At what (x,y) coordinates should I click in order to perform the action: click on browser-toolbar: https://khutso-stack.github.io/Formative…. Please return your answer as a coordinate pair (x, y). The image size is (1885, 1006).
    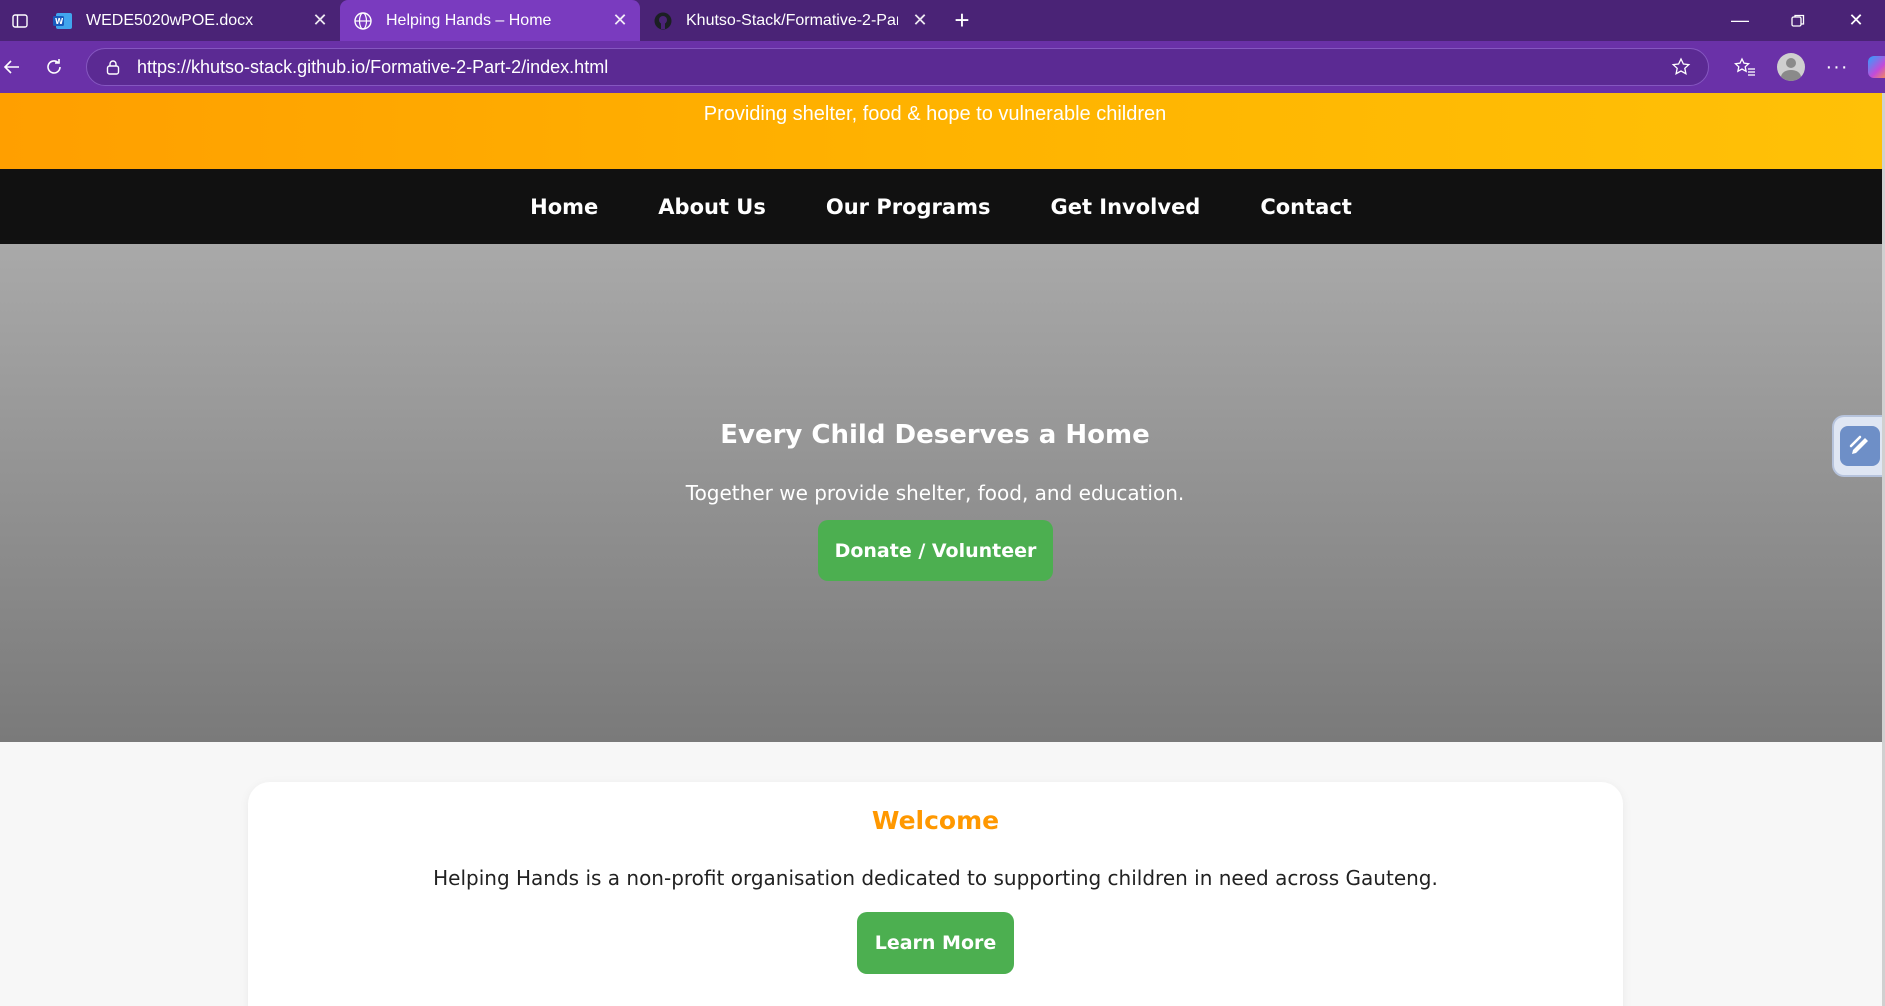
    Looking at the image, I should click on (942, 67).